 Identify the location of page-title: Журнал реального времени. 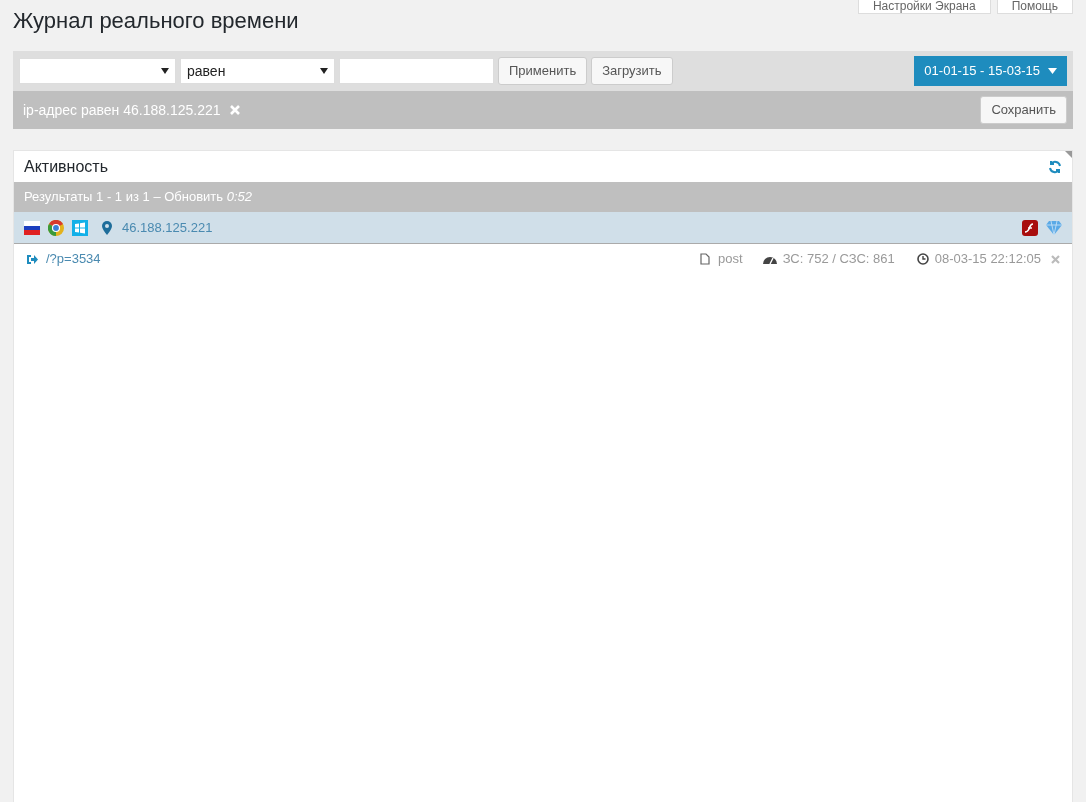
(156, 21).